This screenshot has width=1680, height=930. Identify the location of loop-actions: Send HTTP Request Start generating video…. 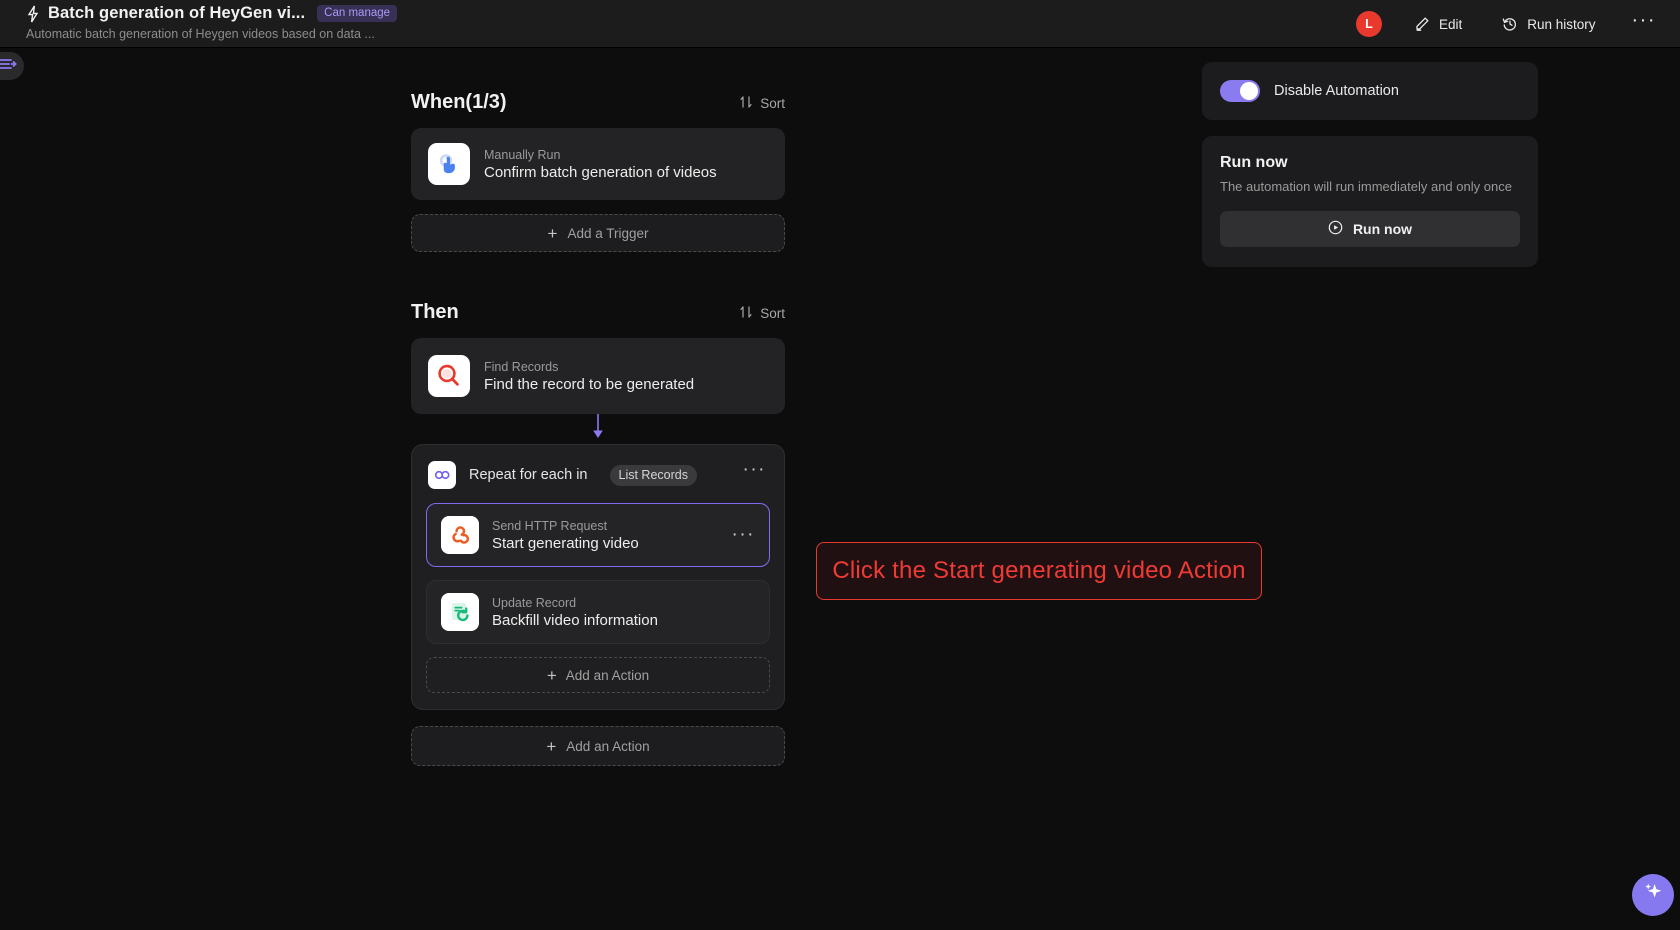
(598, 598).